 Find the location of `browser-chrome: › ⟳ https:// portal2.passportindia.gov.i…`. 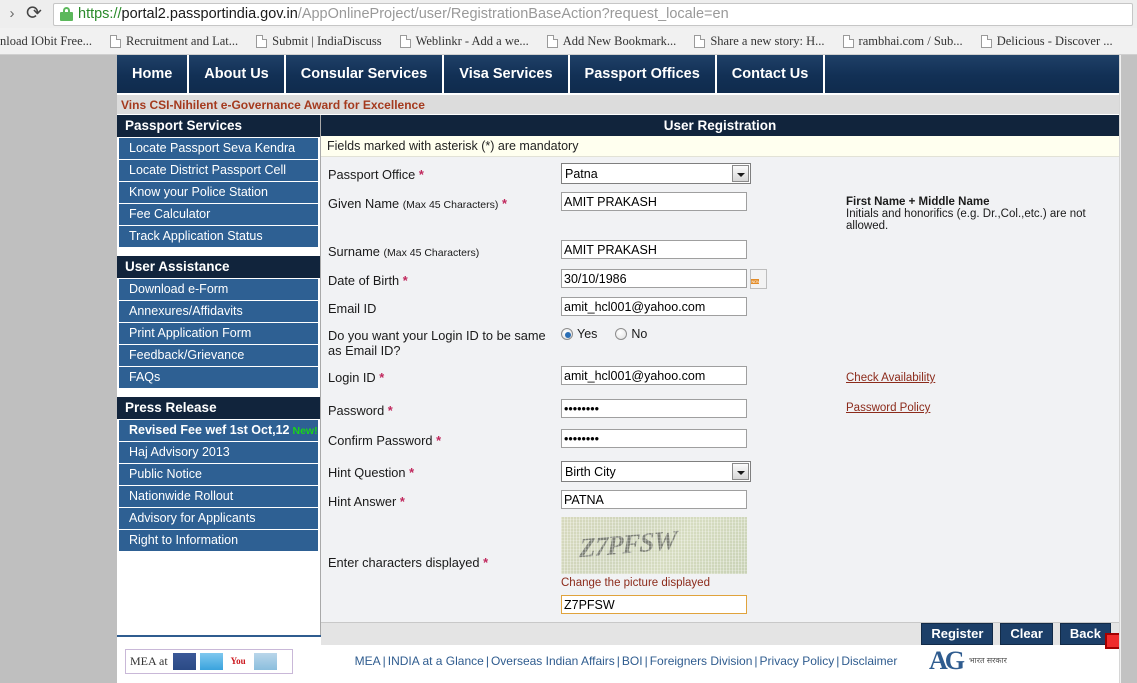

browser-chrome: › ⟳ https:// portal2.passportindia.gov.i… is located at coordinates (568, 27).